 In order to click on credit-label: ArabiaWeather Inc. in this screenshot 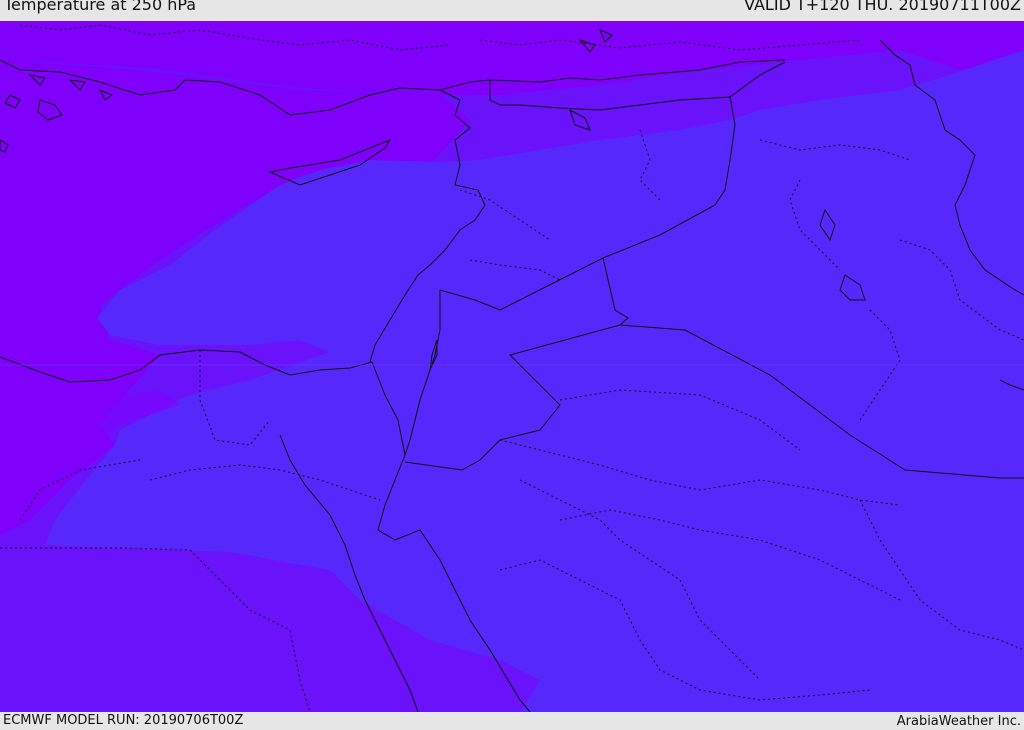, I will do `click(958, 721)`.